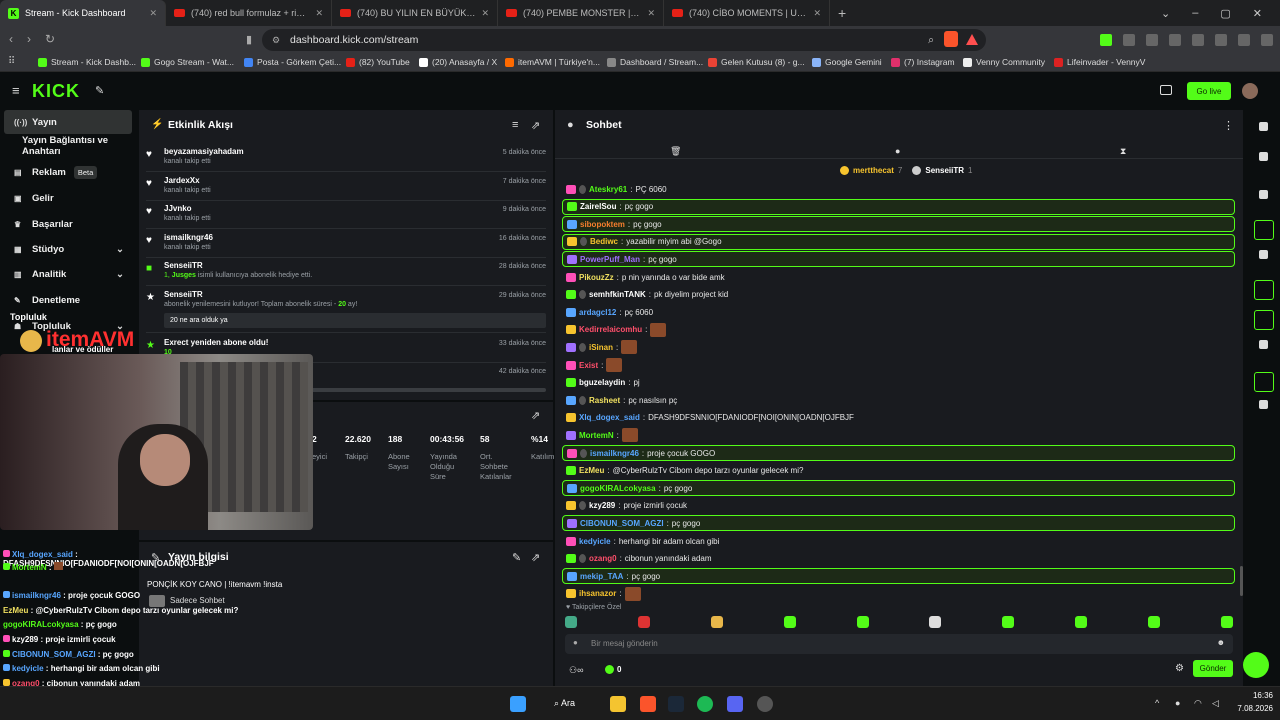 Image resolution: width=1280 pixels, height=720 pixels. Describe the element at coordinates (1263, 404) in the screenshot. I see `share-icon` at that location.